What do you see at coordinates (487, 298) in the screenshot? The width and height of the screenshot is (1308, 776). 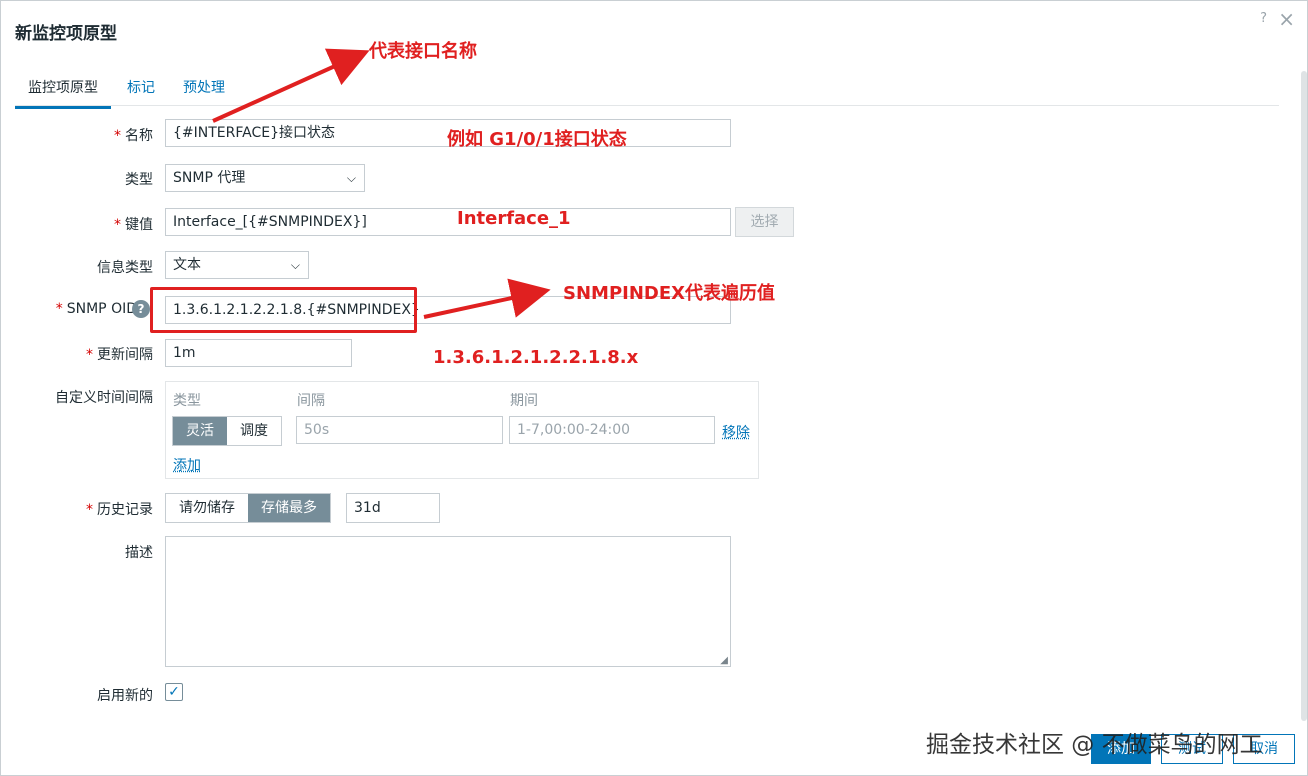 I see `arrow-to-oid` at bounding box center [487, 298].